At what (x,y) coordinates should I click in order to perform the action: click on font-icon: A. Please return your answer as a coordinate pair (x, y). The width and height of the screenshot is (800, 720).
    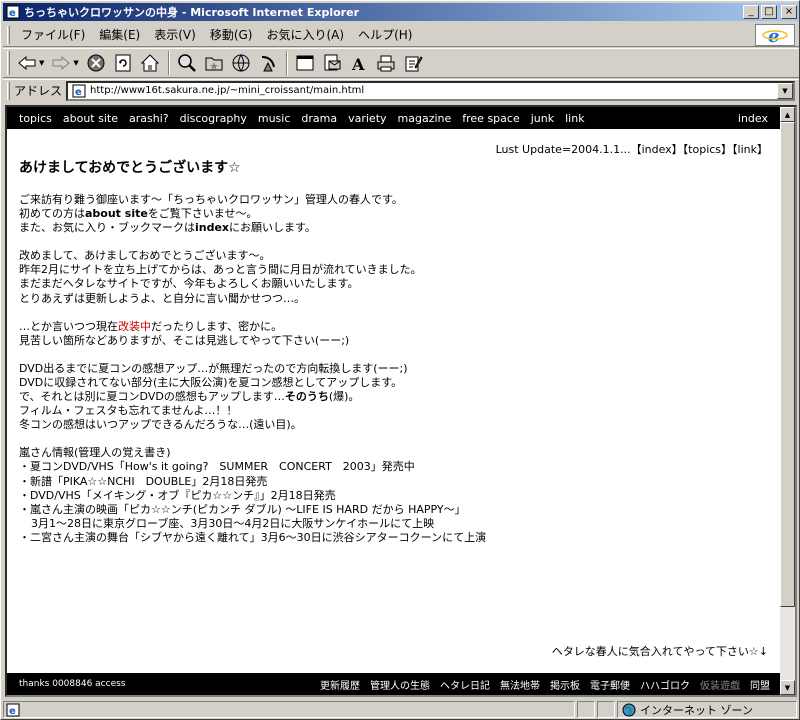
    Looking at the image, I should click on (358, 64).